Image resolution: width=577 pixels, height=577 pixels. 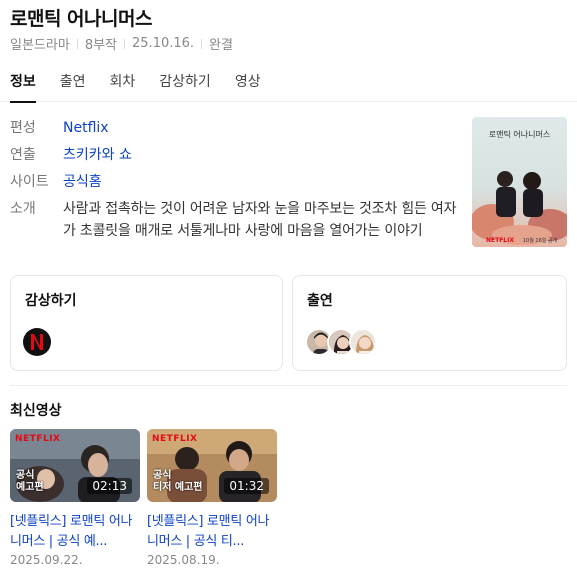 What do you see at coordinates (30, 487) in the screenshot?
I see `video-overlay-line: 예고편` at bounding box center [30, 487].